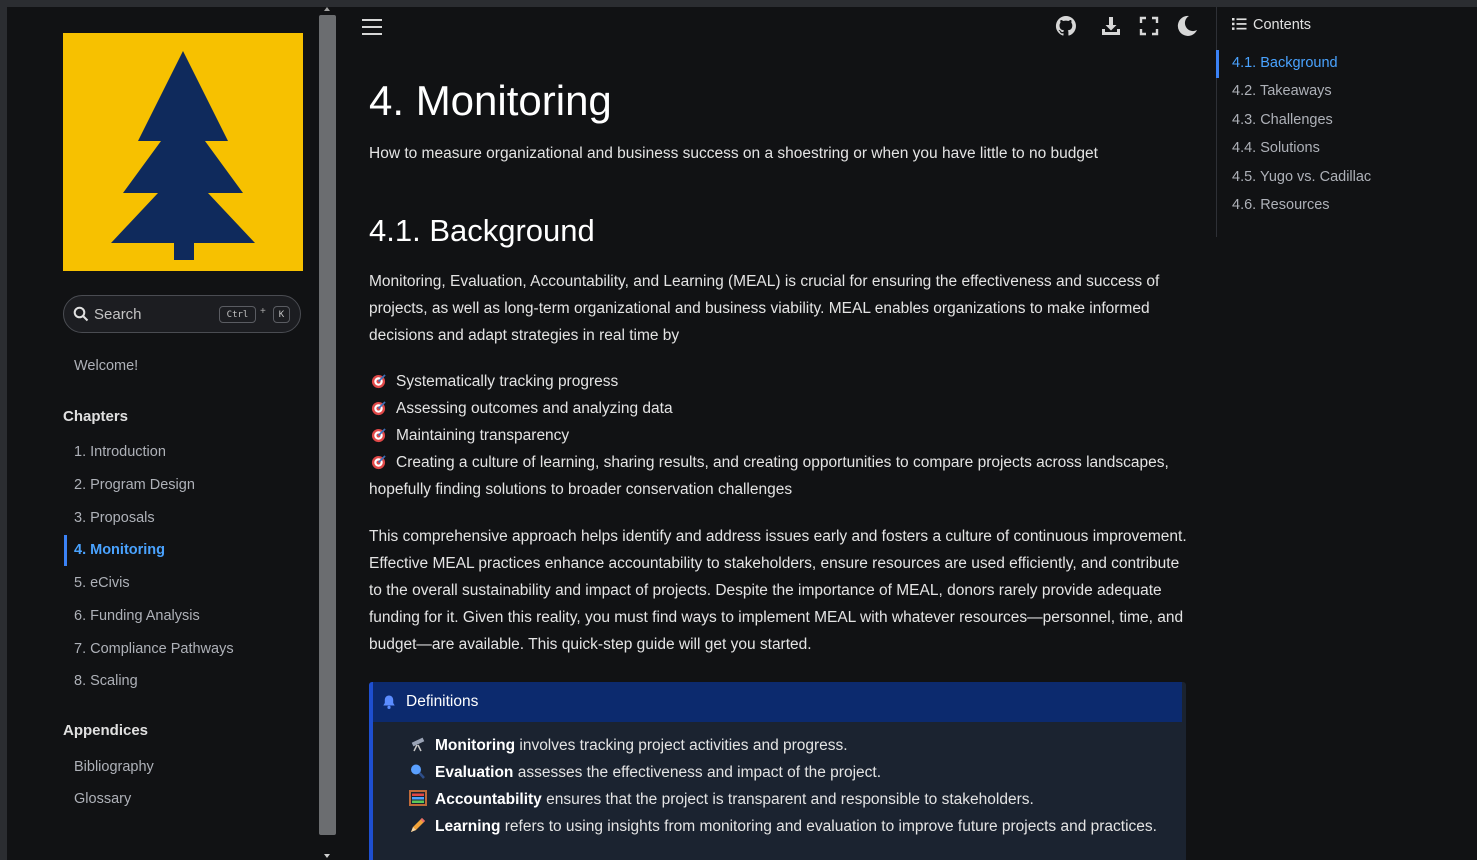 The width and height of the screenshot is (1477, 860). Describe the element at coordinates (1281, 205) in the screenshot. I see `toc-item-resources: 4.6. Resources` at that location.